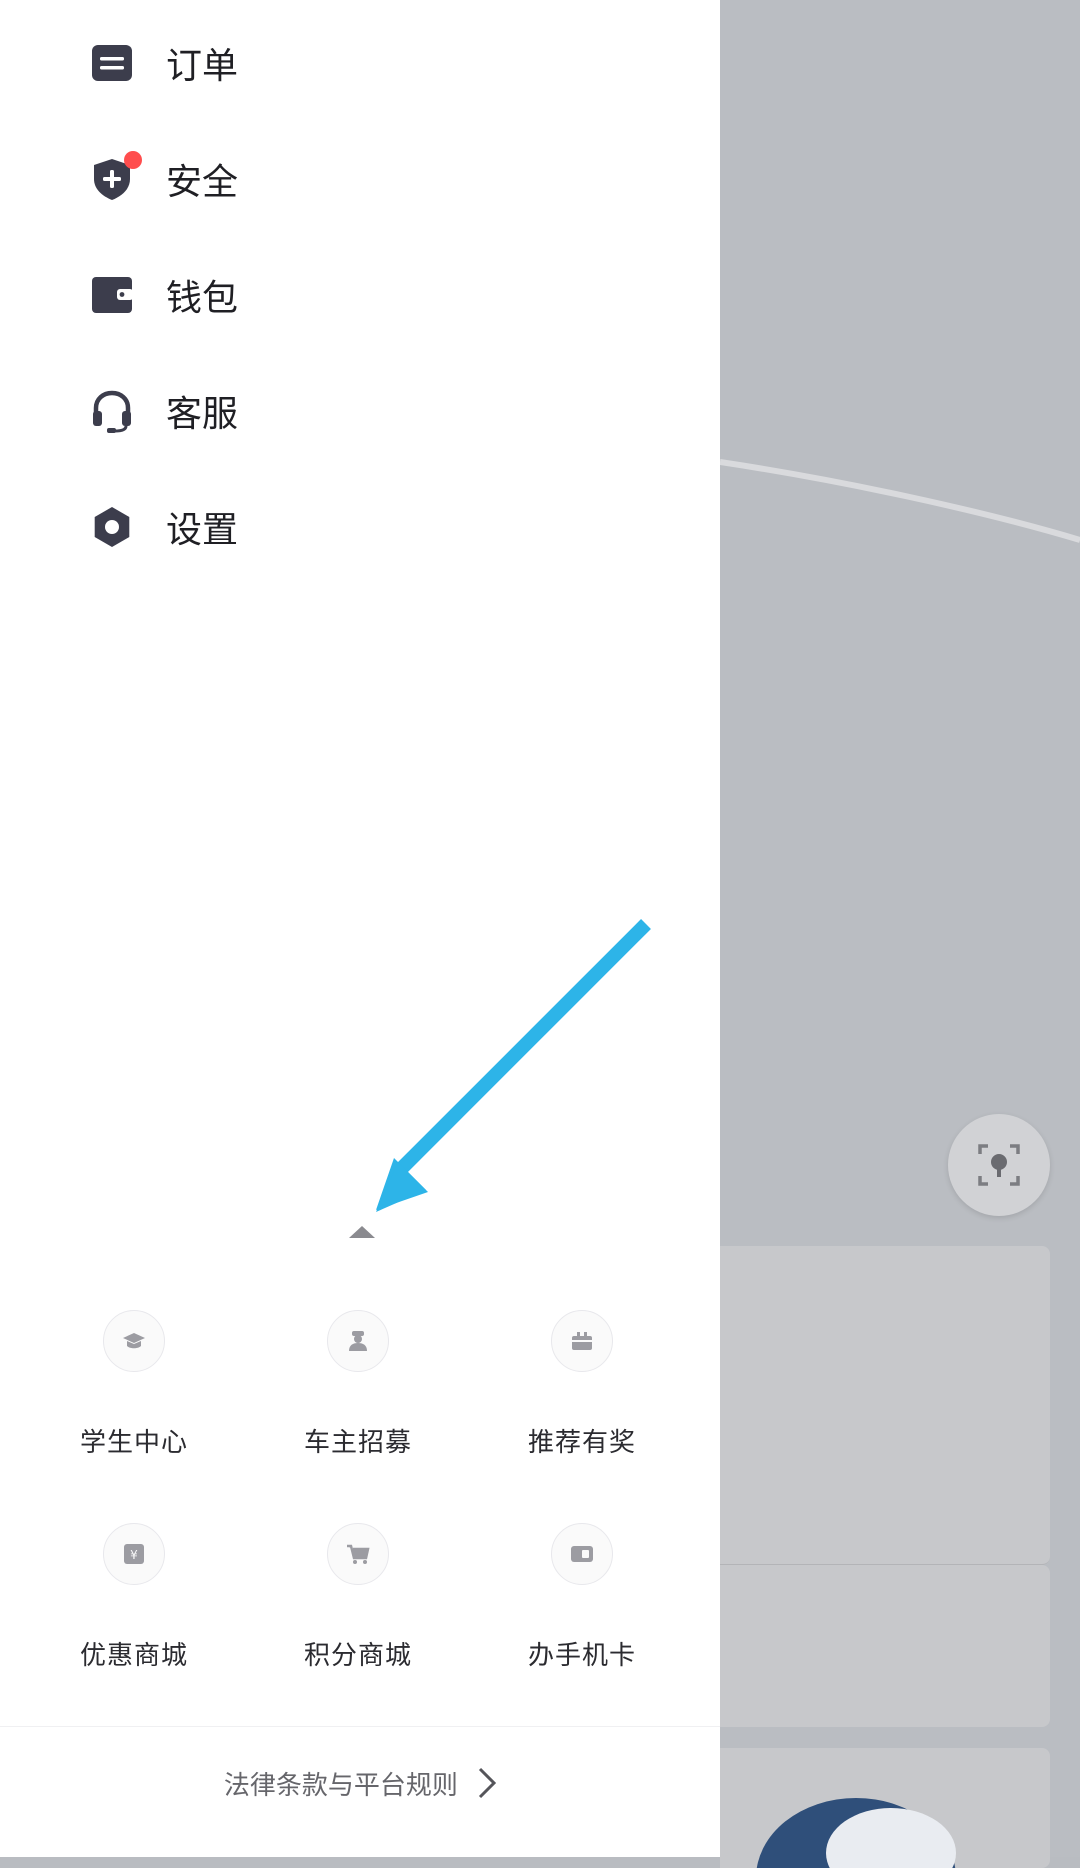  Describe the element at coordinates (358, 1341) in the screenshot. I see `driver-icon` at that location.